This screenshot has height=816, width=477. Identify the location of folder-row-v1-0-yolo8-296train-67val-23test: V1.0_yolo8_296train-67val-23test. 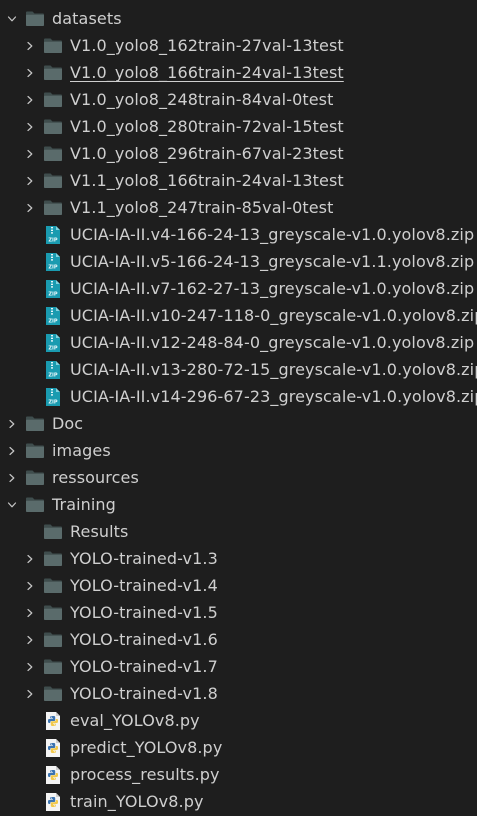
(238, 153).